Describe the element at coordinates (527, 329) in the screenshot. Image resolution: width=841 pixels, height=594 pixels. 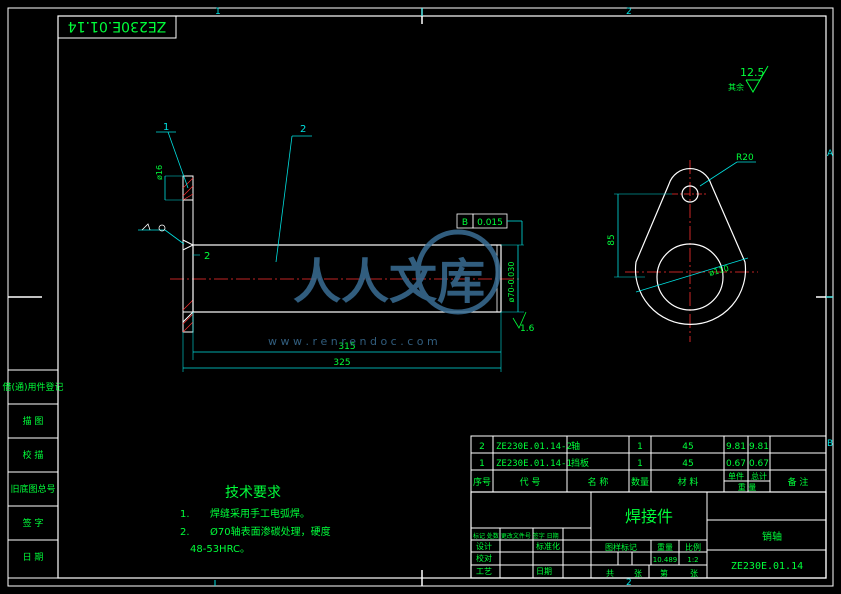
I see `roughness-1-6: 1.6` at that location.